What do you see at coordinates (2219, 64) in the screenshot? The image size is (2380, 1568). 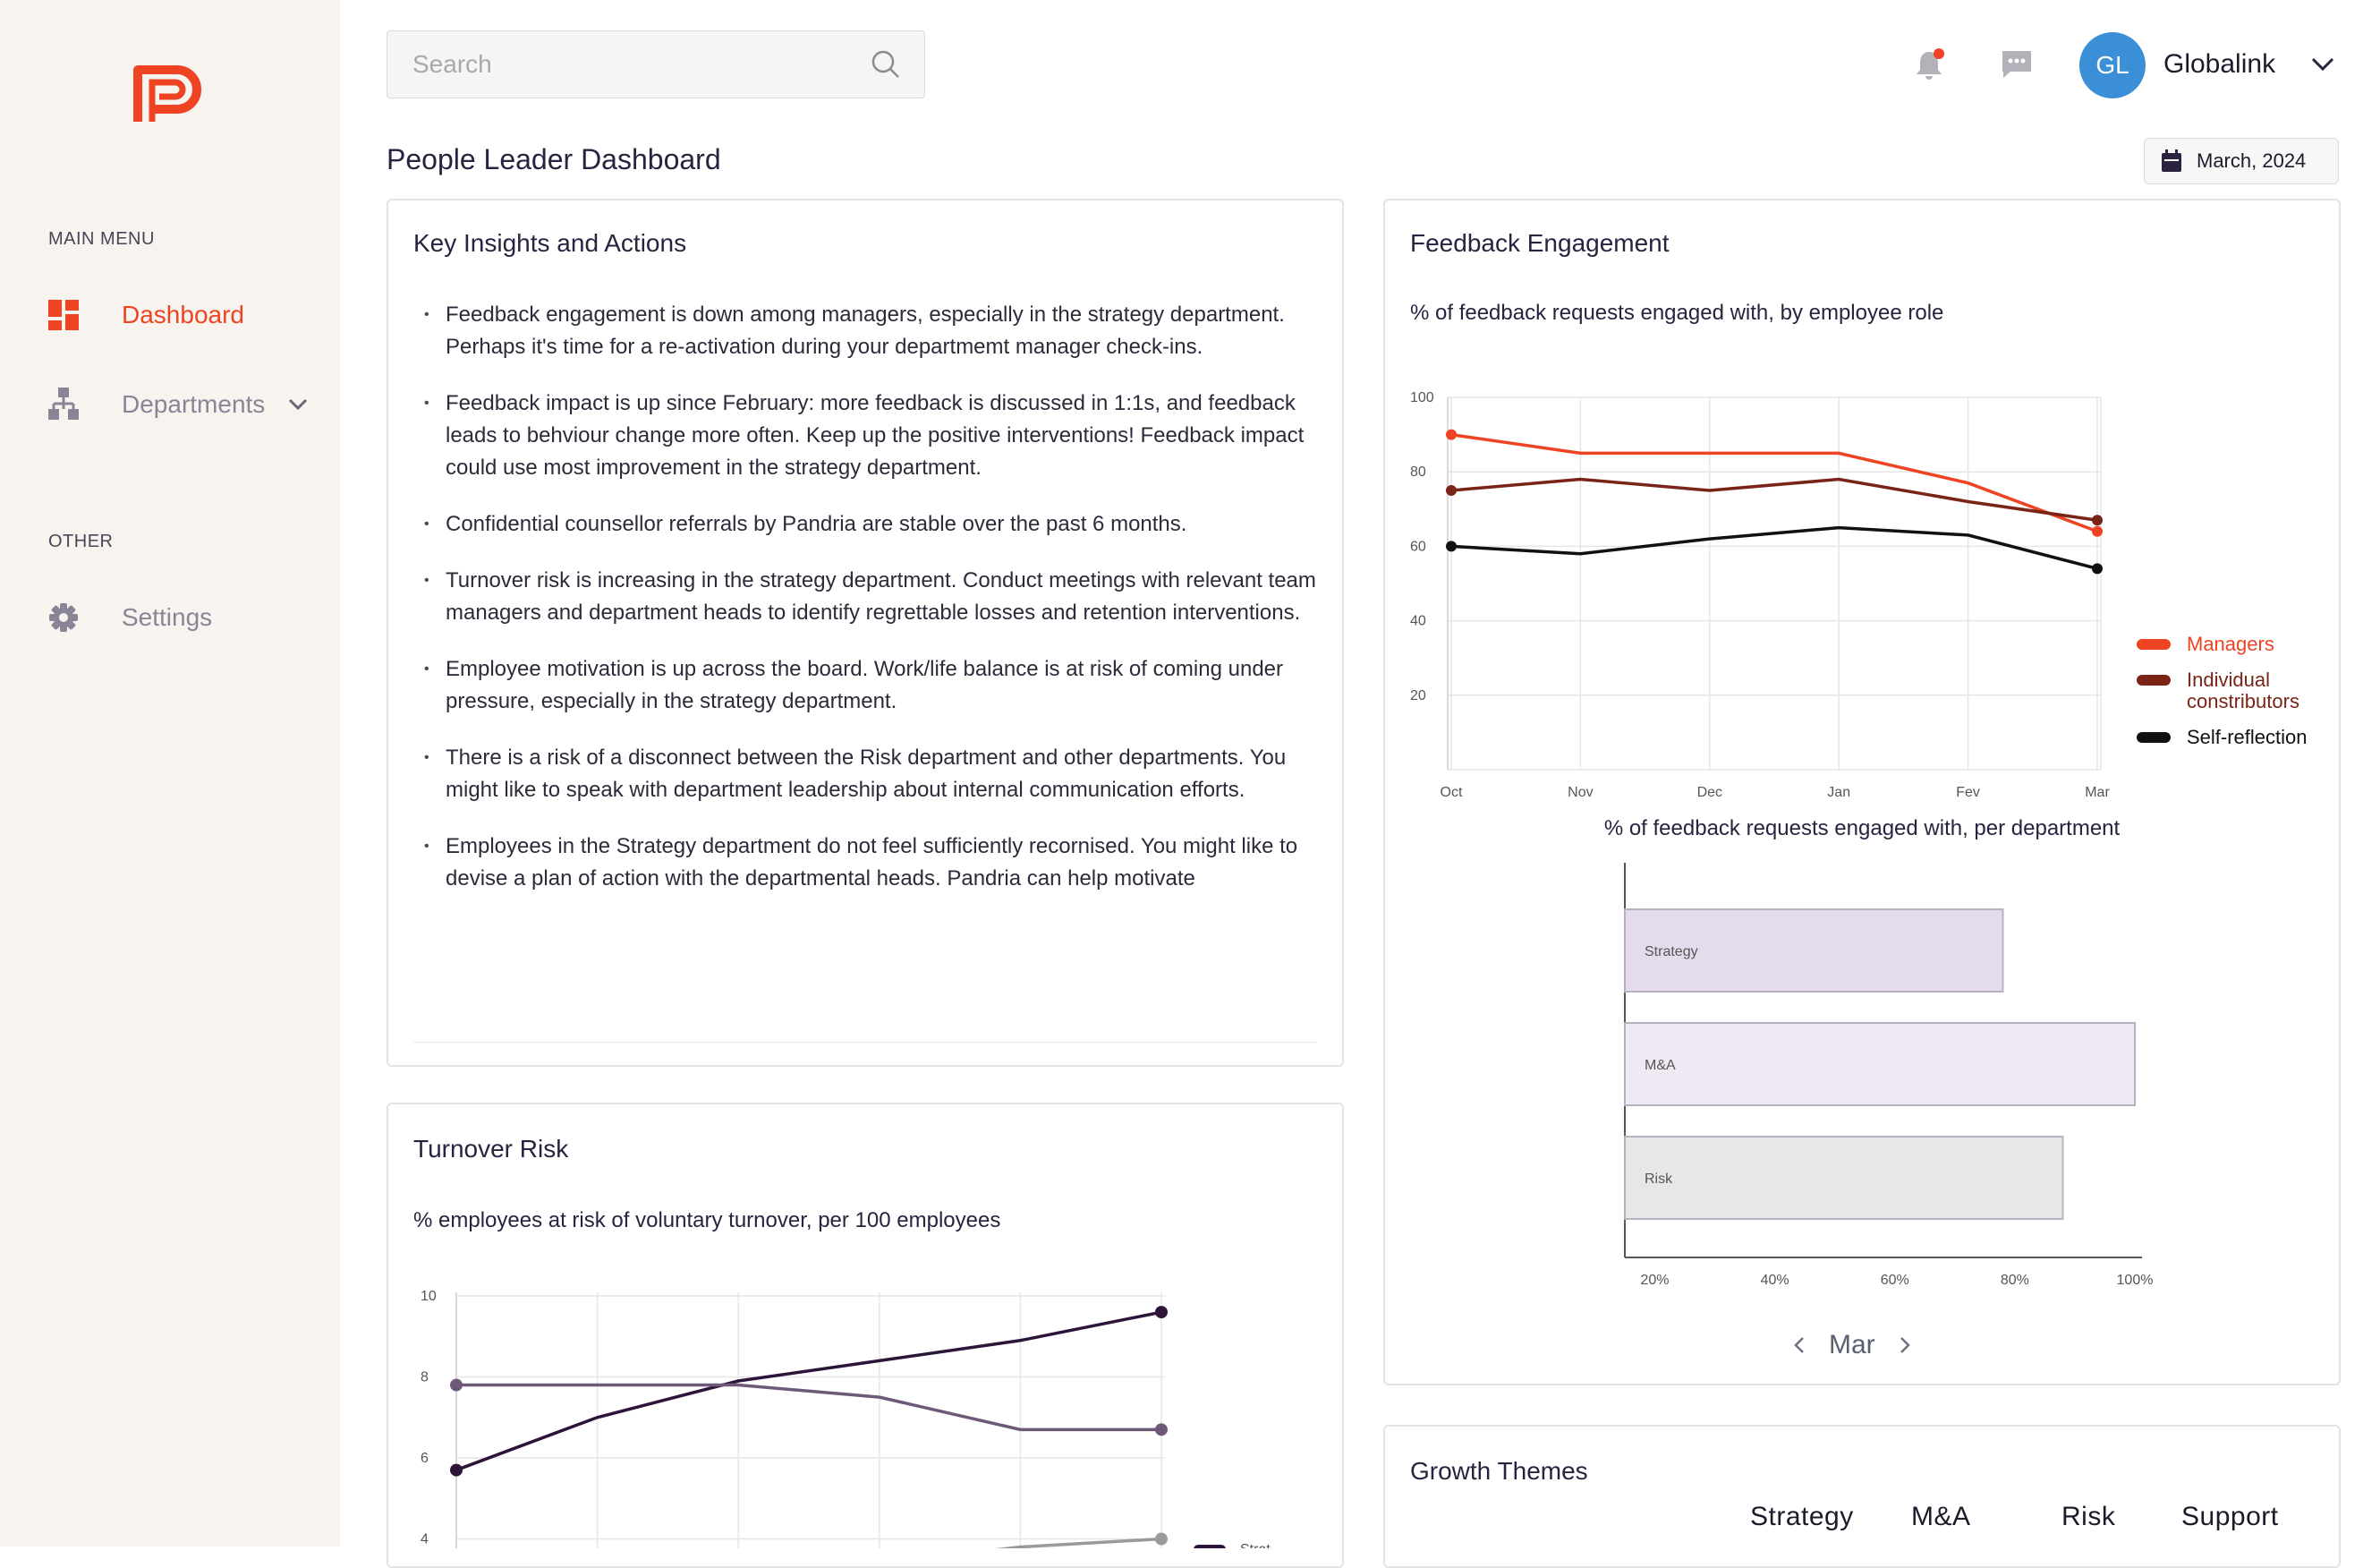 I see `user-name: Globalink` at bounding box center [2219, 64].